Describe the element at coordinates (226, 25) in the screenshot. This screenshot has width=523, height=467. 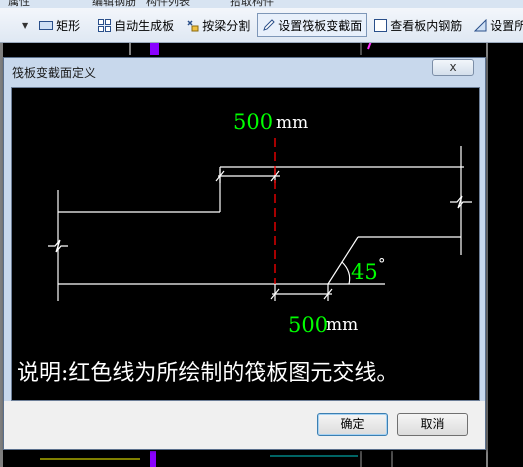
I see `split-by-beam-label: 按梁分割` at that location.